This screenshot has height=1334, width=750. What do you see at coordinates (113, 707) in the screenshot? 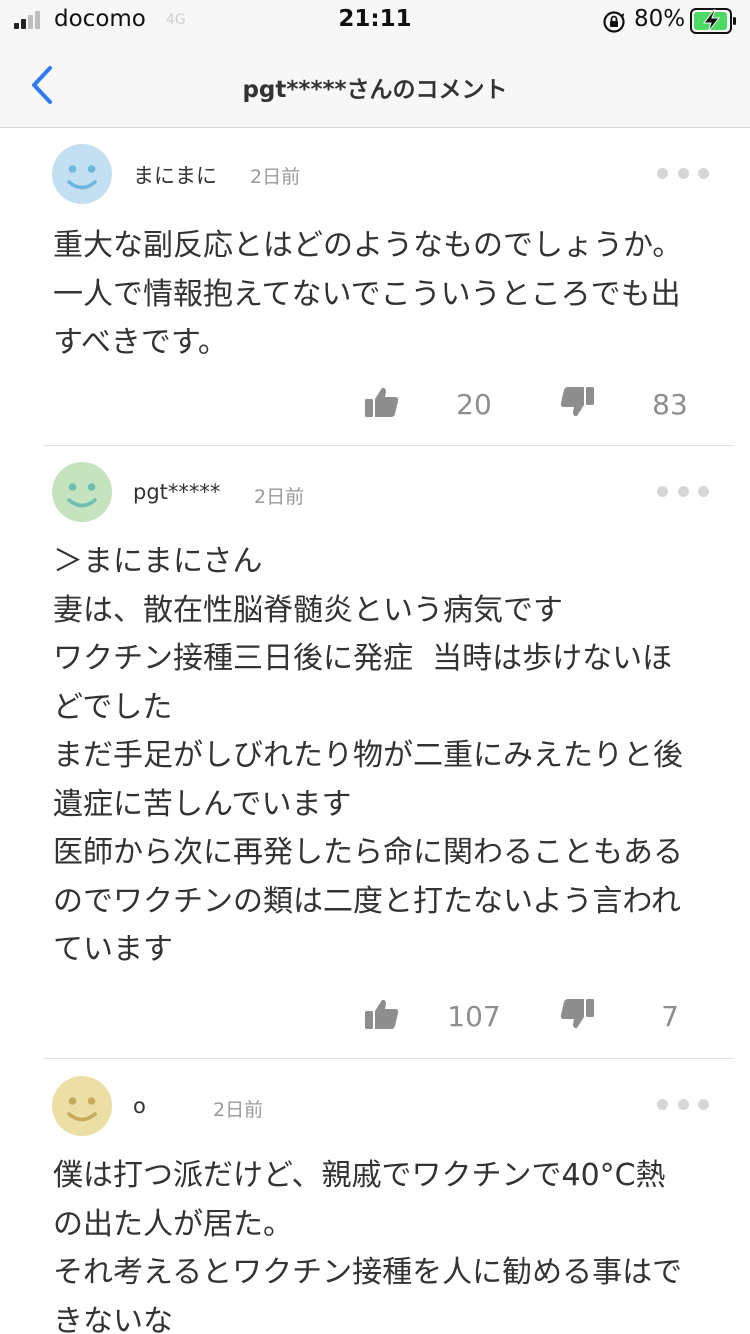
I see `comment-line: どでした` at bounding box center [113, 707].